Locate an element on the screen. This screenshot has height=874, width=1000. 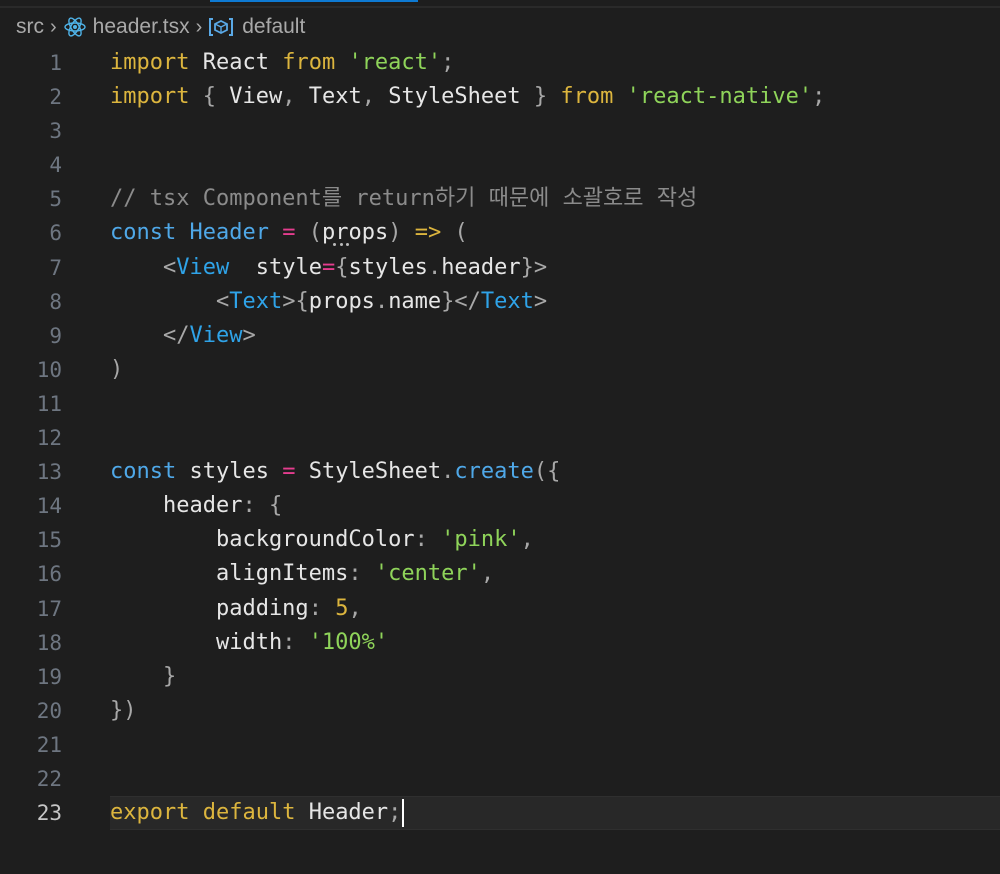
code-token: props is located at coordinates (355, 233).